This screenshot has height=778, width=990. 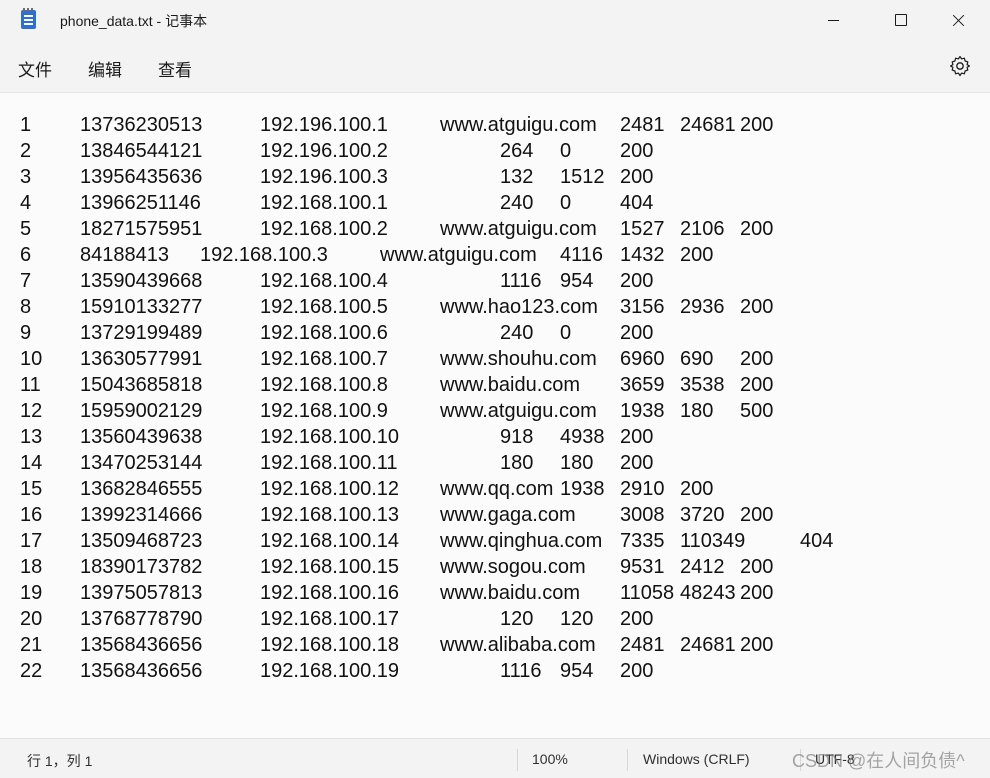 What do you see at coordinates (324, 203) in the screenshot?
I see `text-field: 192.168.100.1` at bounding box center [324, 203].